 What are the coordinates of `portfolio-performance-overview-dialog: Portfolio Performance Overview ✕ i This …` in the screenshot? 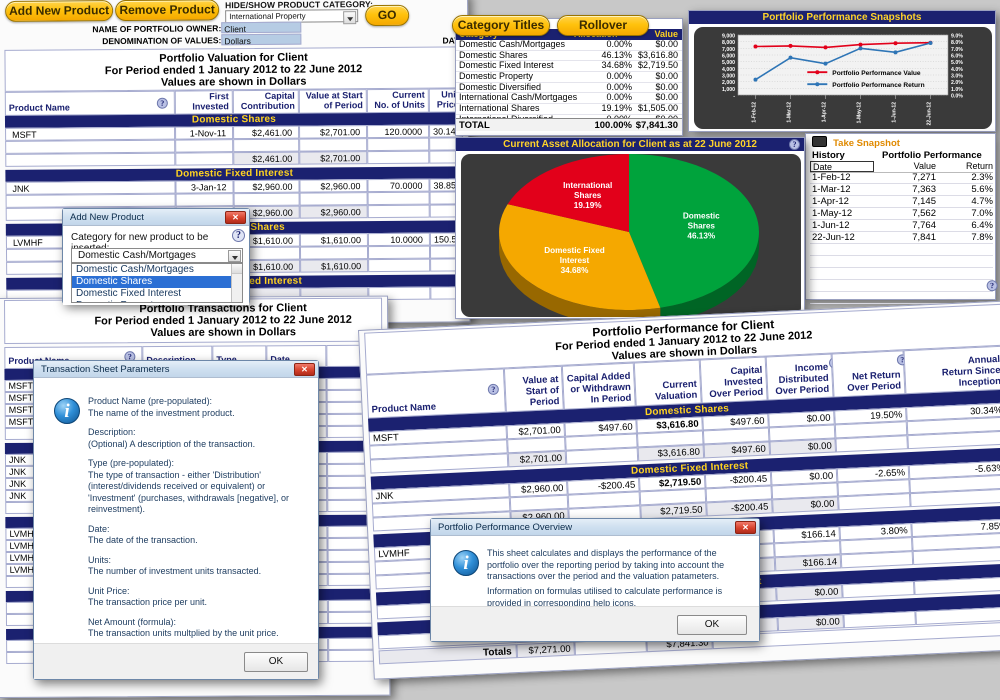 It's located at (595, 580).